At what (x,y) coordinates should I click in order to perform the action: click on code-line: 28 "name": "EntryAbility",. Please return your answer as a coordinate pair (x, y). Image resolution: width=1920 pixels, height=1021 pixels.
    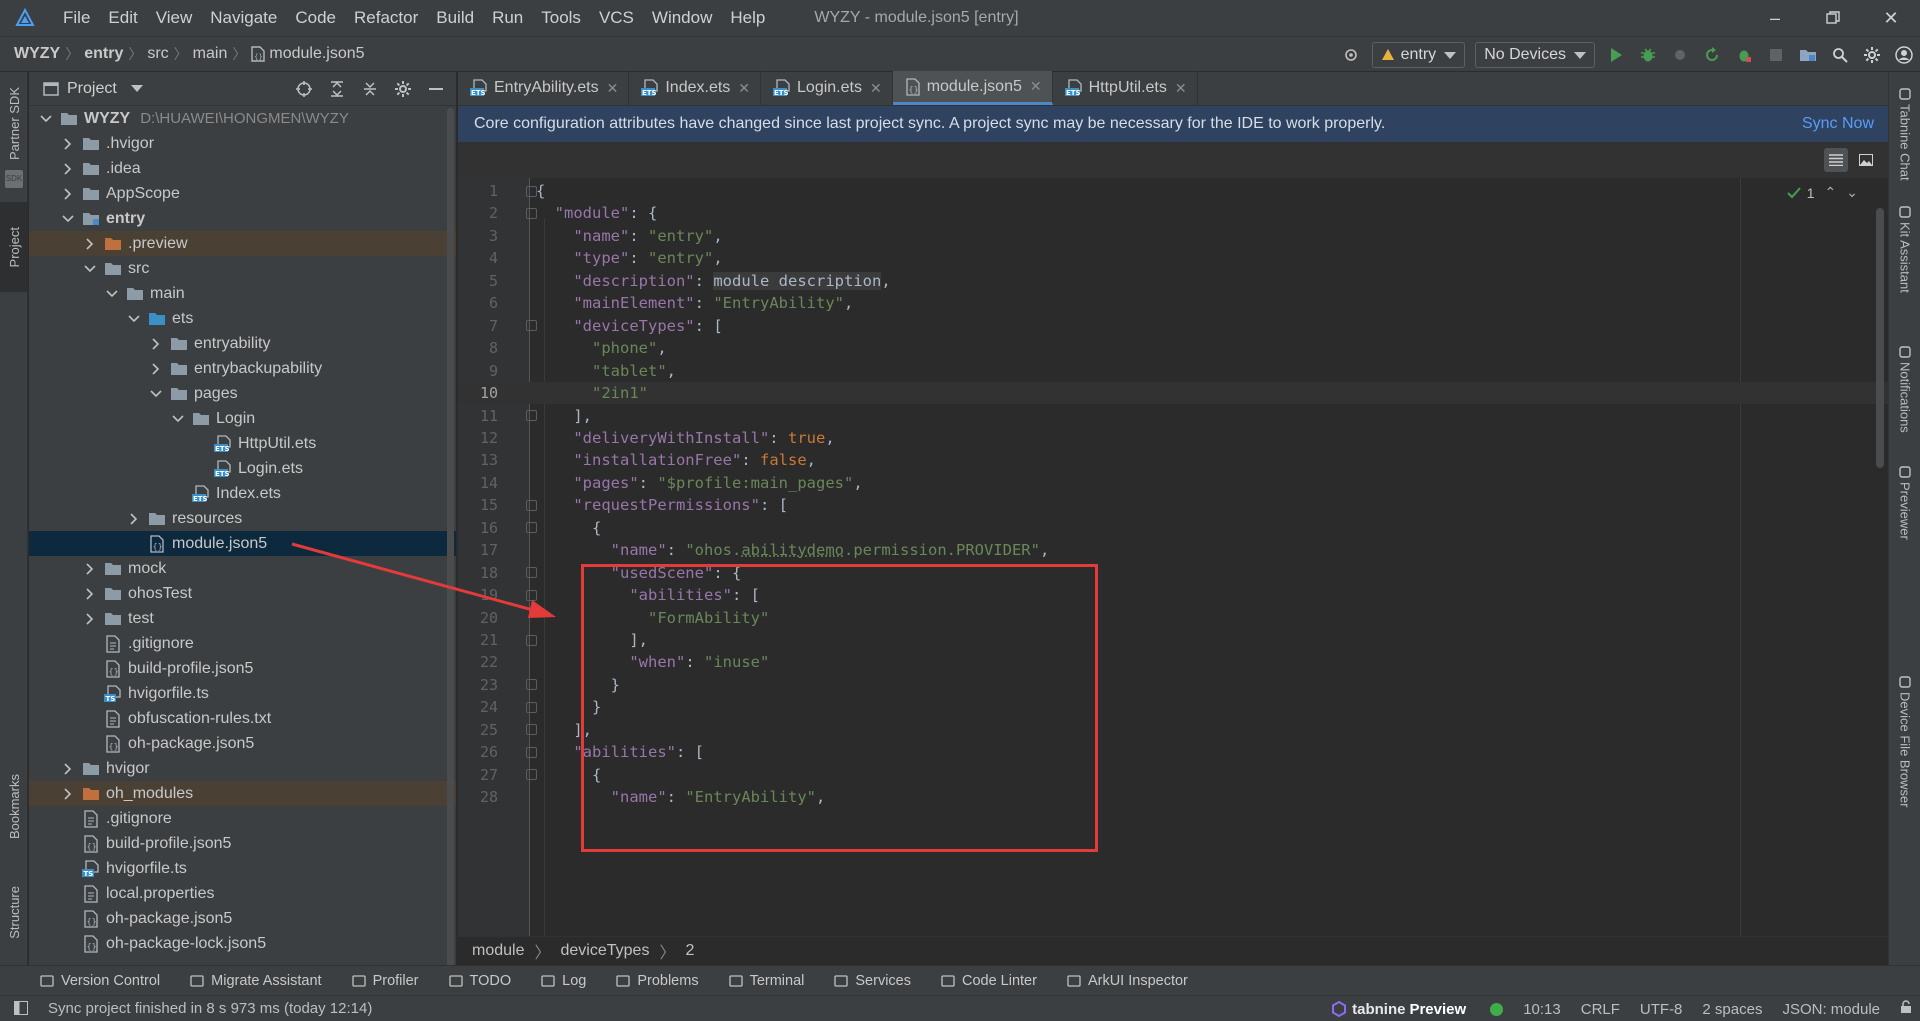
    Looking at the image, I should click on (1173, 797).